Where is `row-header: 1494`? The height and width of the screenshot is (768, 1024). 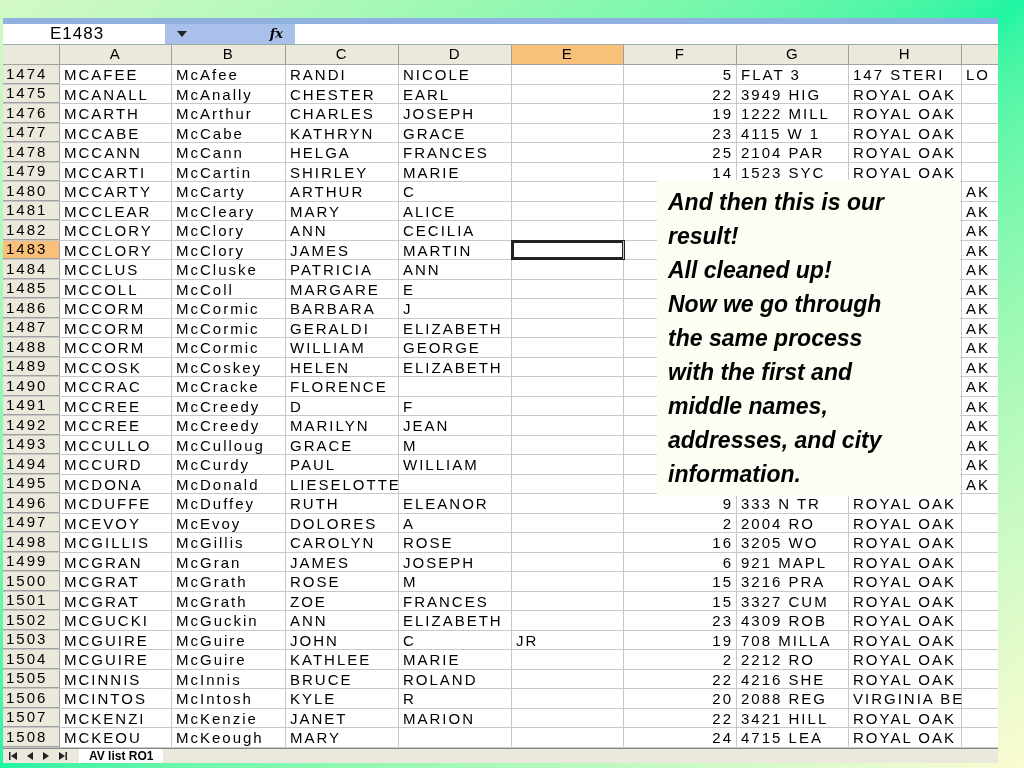 row-header: 1494 is located at coordinates (31, 464).